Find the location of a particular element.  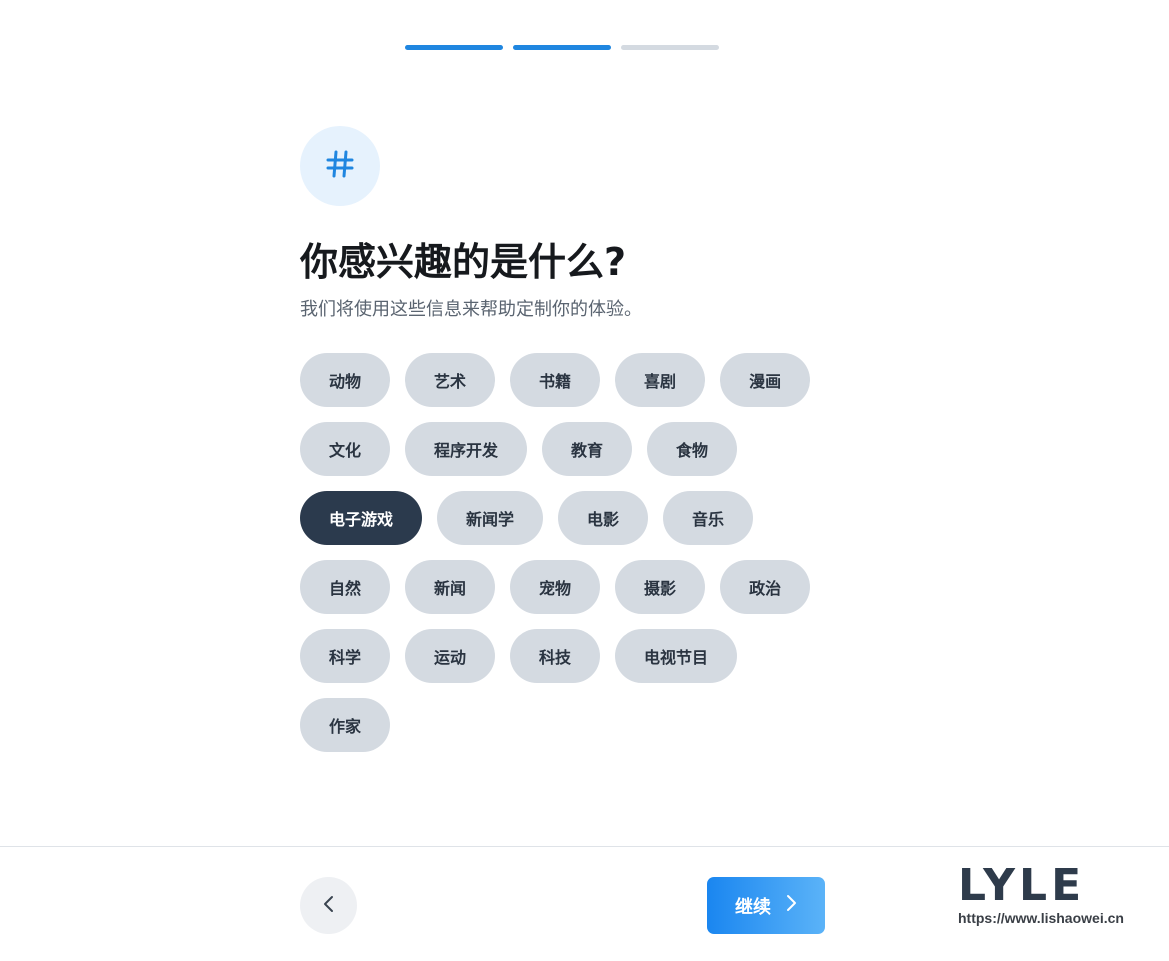

continue-label: 继续 is located at coordinates (753, 907).